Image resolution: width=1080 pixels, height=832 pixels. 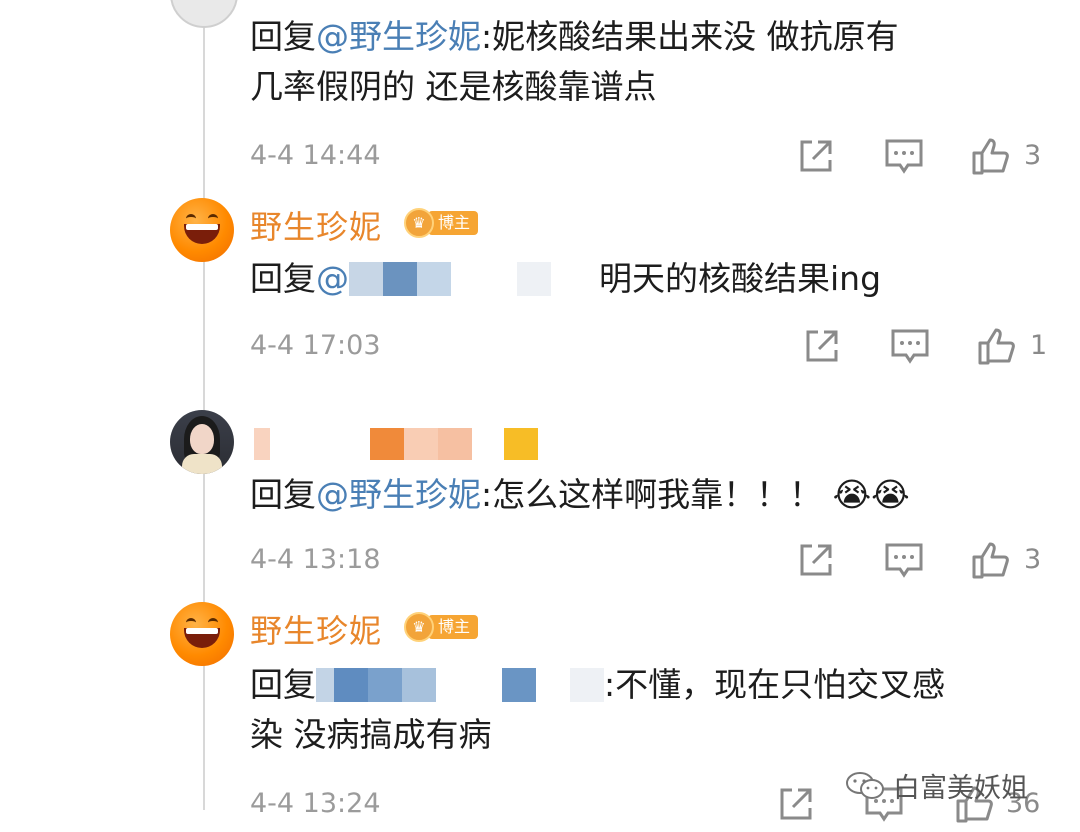 I want to click on comment-timestamp: 4-4 13:24, so click(x=315, y=803).